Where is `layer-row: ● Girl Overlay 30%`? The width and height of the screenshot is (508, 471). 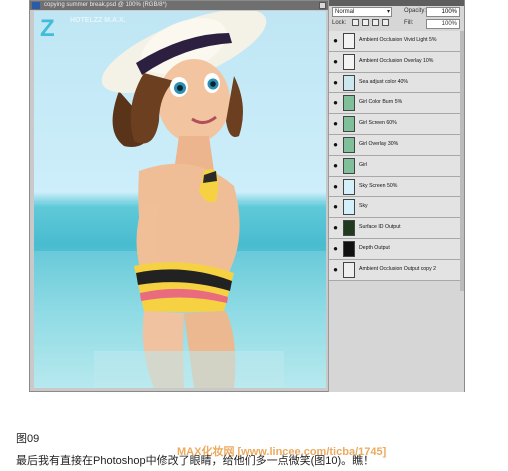
layer-row: ● Girl Overlay 30% is located at coordinates (394, 145).